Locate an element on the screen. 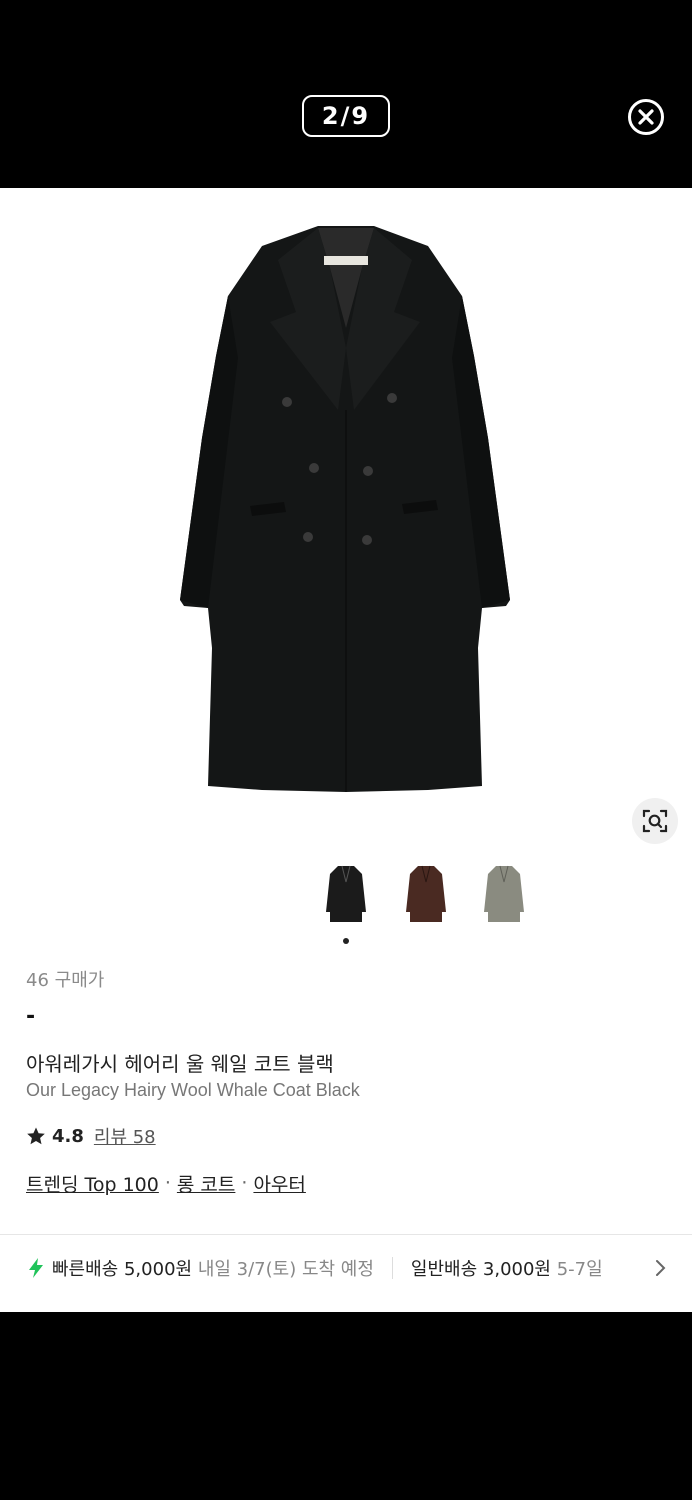 The width and height of the screenshot is (692, 1500). tag-trending: 트렌딩 Top 100 is located at coordinates (92, 1183).